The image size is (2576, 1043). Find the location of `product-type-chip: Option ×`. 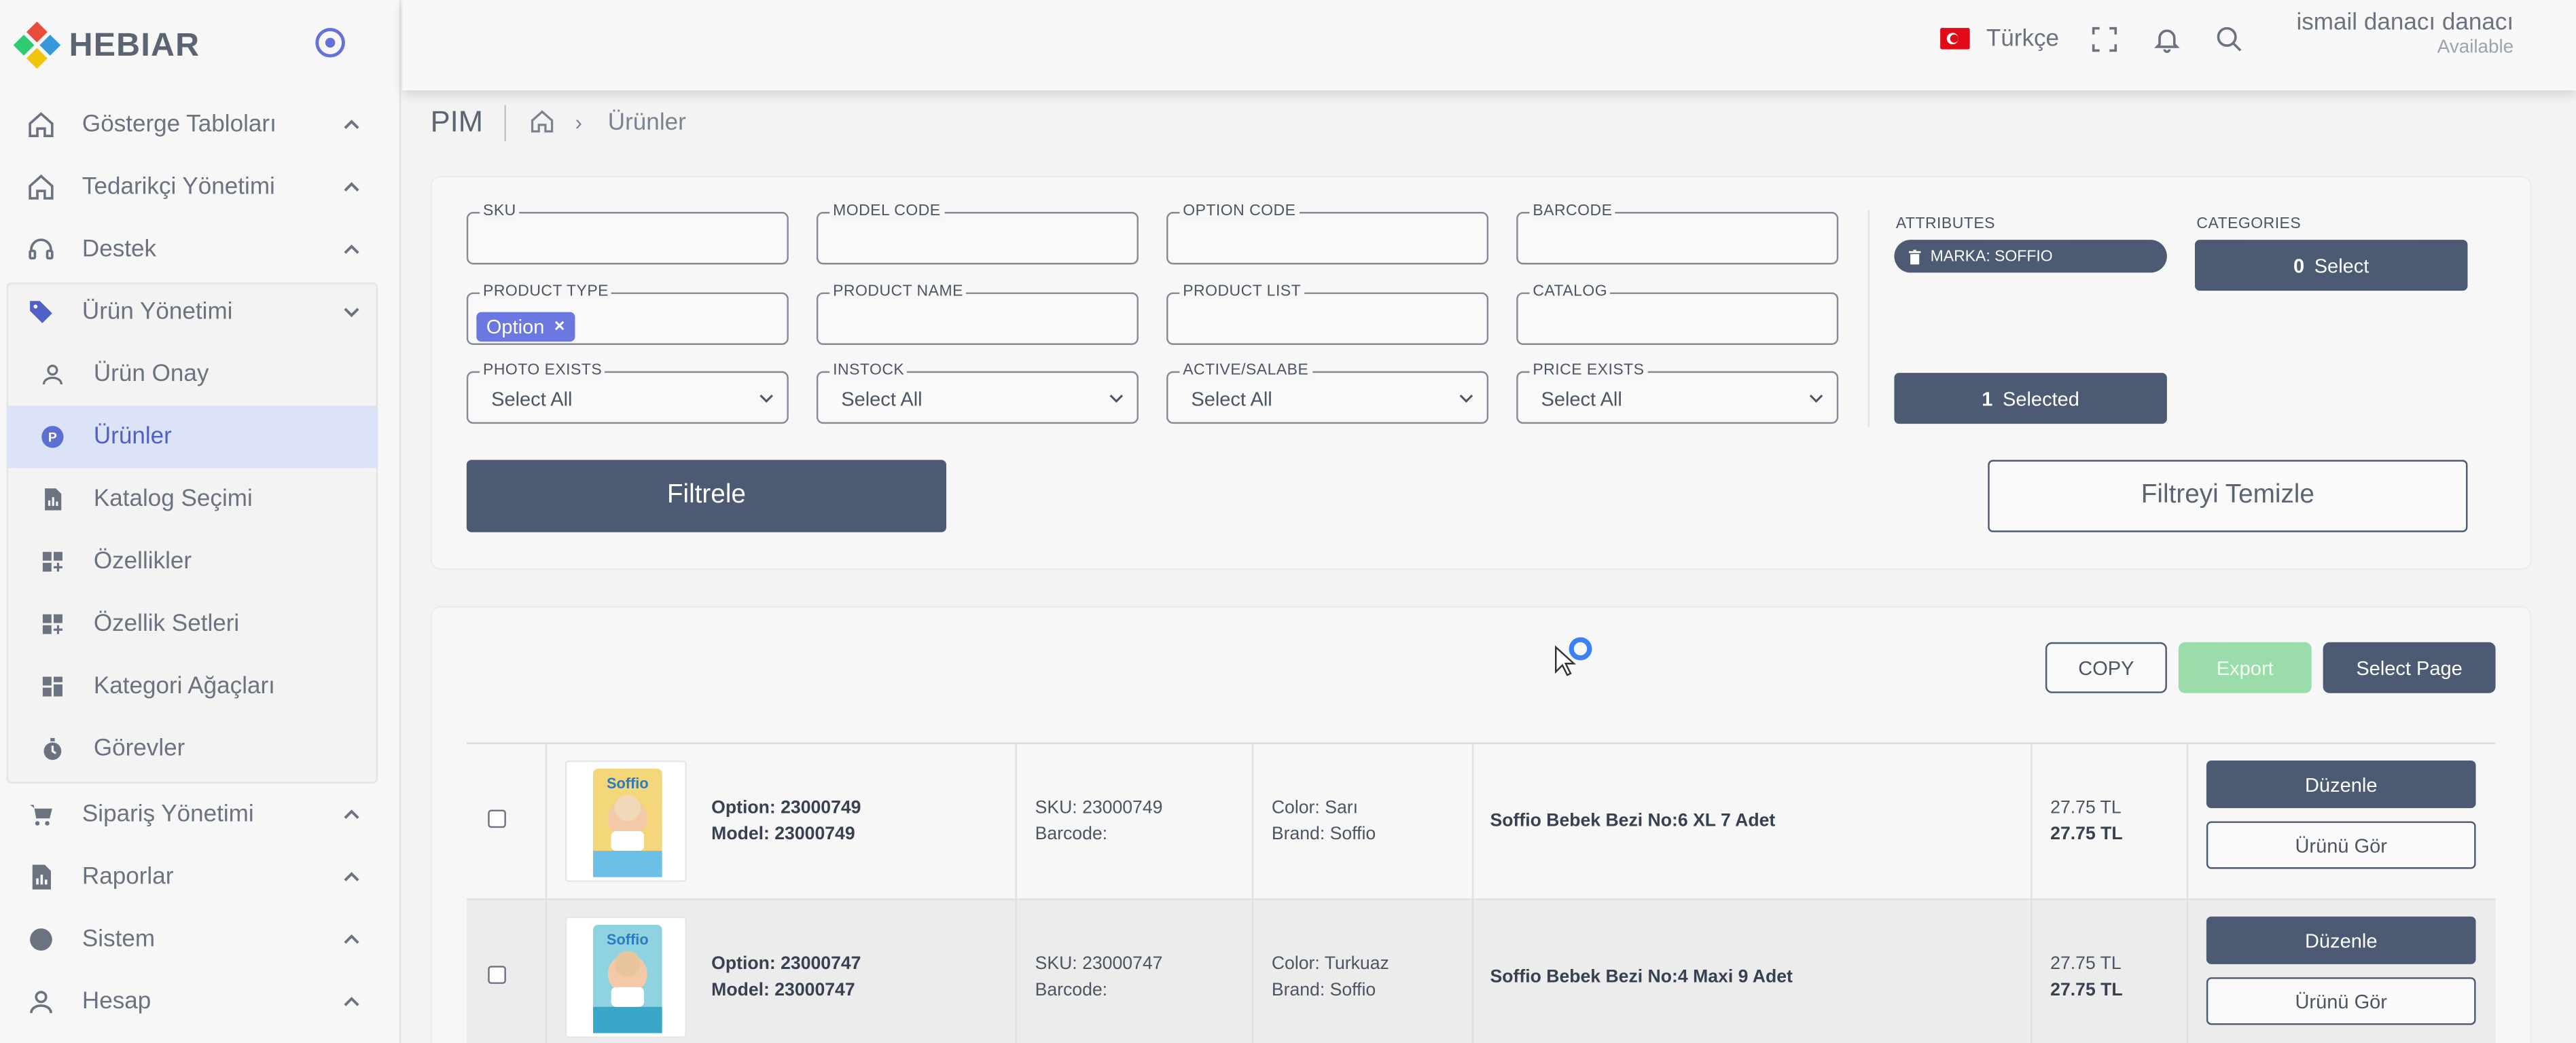

product-type-chip: Option × is located at coordinates (525, 327).